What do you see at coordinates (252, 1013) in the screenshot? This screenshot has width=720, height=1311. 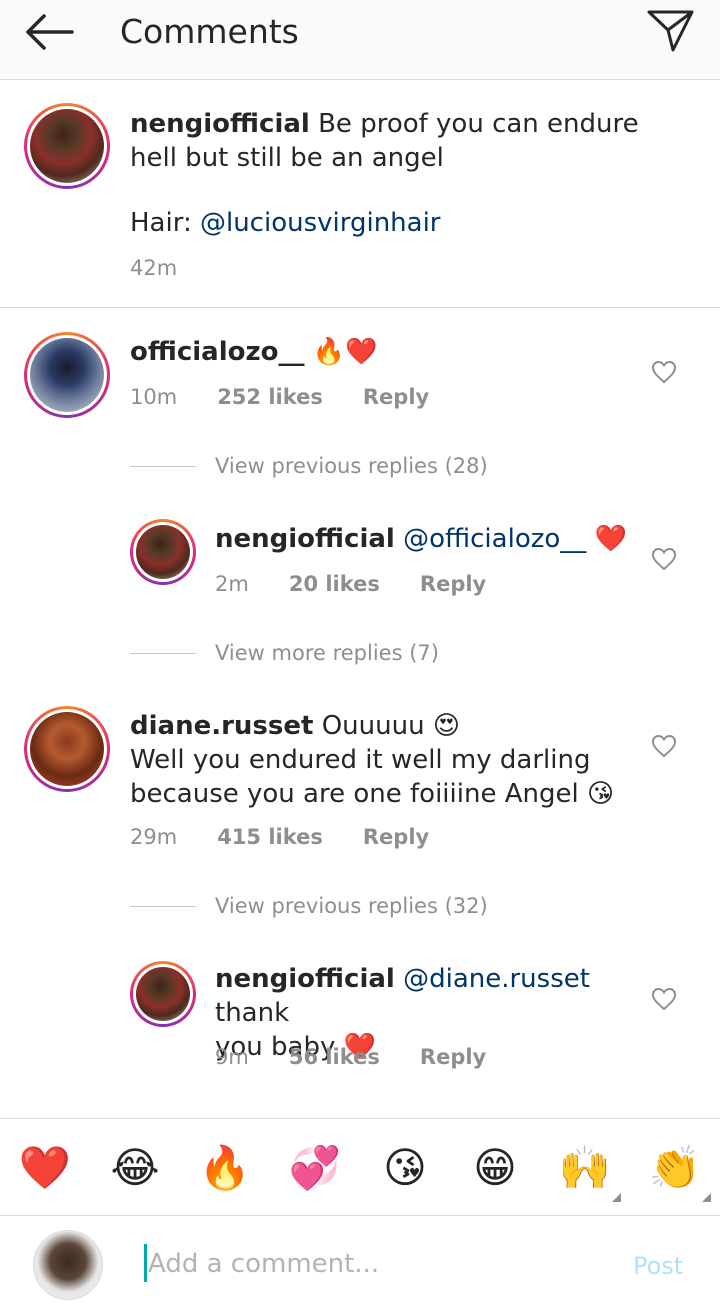 I see `reply-body-line1: thank` at bounding box center [252, 1013].